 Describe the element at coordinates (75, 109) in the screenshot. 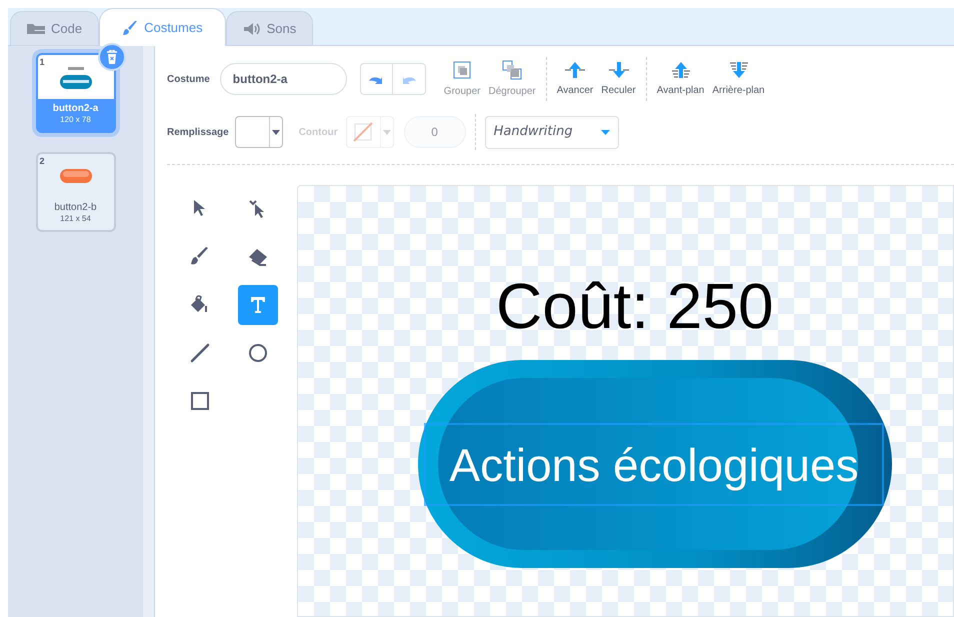

I see `costume-name: button2-a` at that location.